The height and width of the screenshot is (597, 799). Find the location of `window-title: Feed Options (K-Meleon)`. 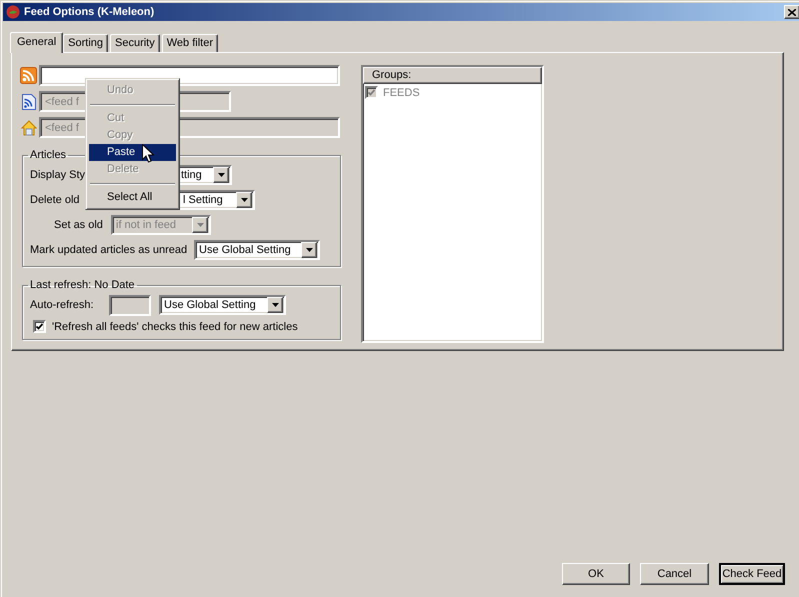

window-title: Feed Options (K-Meleon) is located at coordinates (90, 12).